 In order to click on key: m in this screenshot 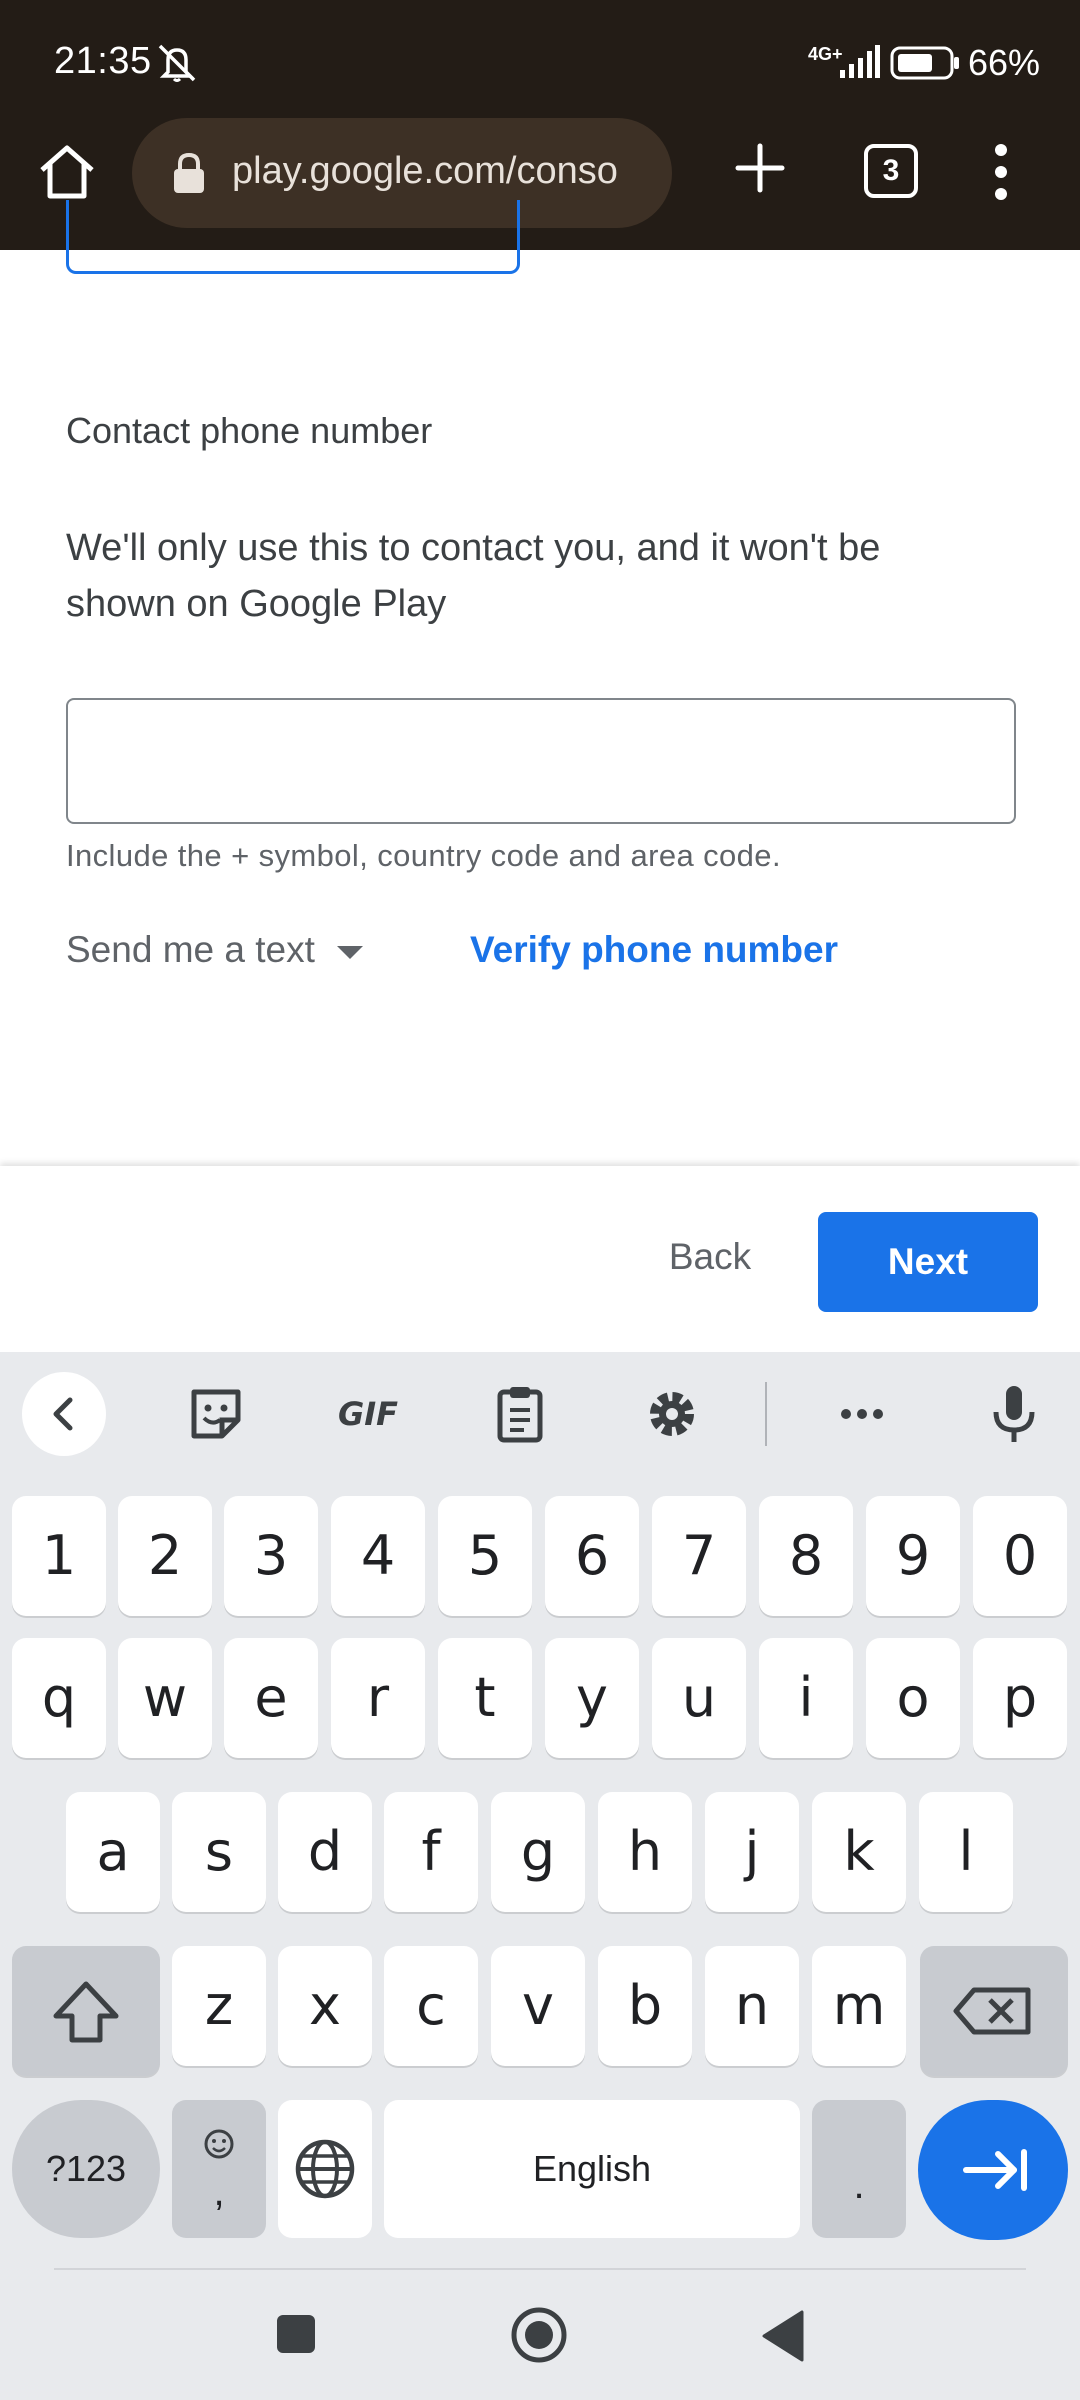, I will do `click(859, 2006)`.